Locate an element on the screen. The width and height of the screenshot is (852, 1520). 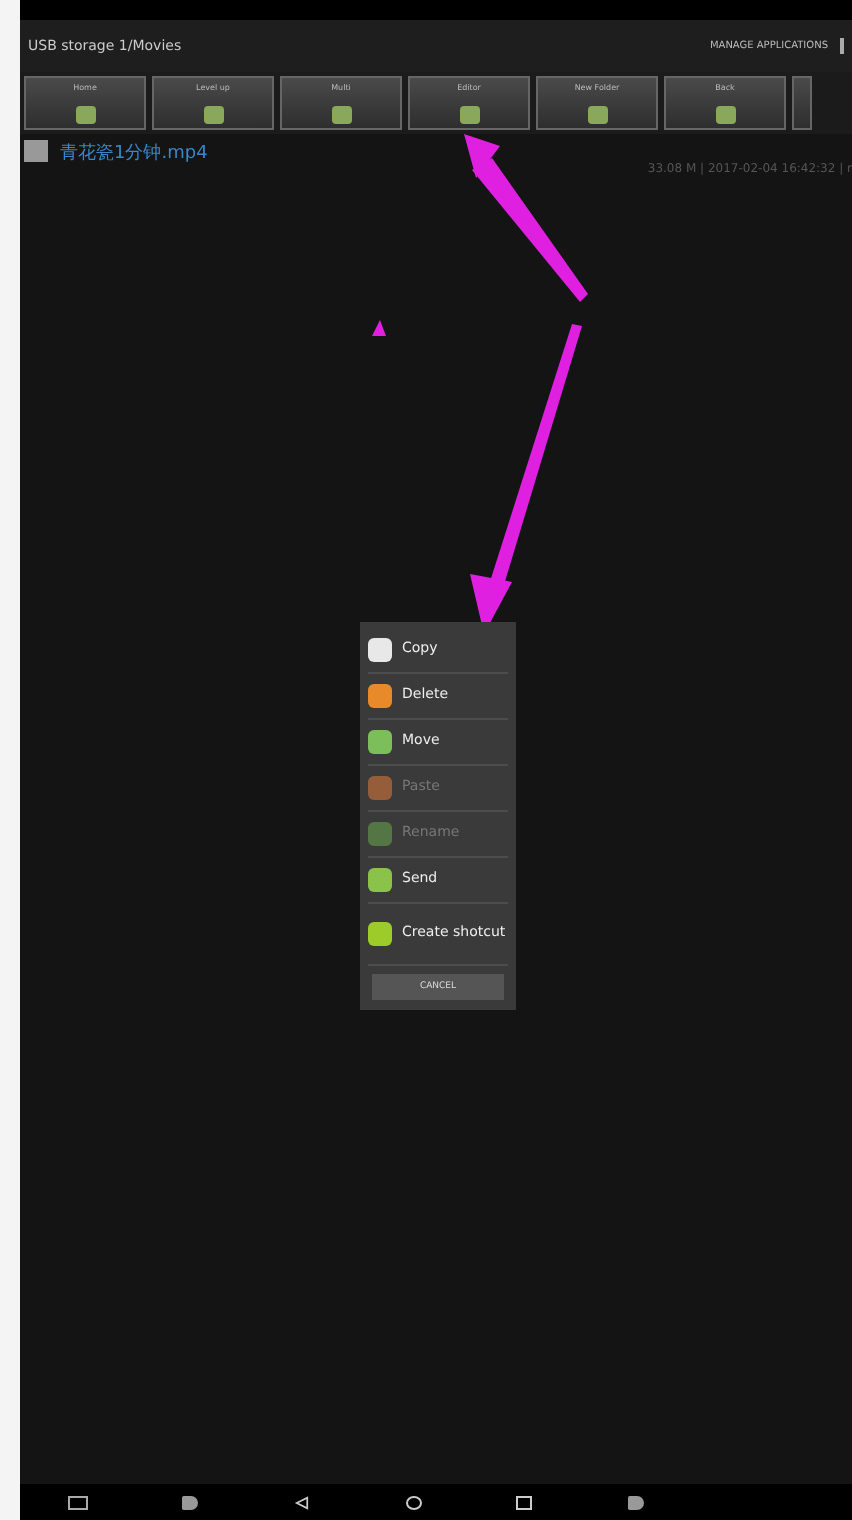
pointer-mark is located at coordinates (379, 328).